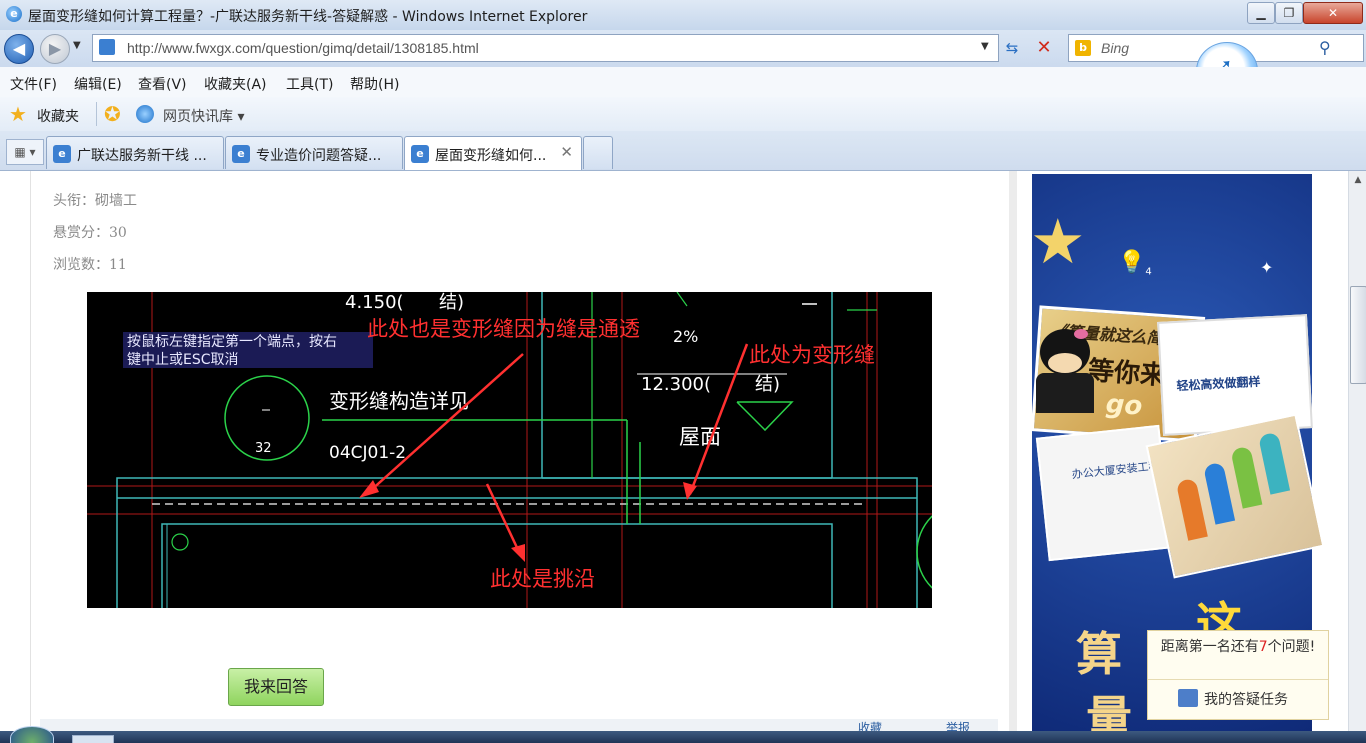  I want to click on annotation-eave: 此处是挑沿, so click(542, 579).